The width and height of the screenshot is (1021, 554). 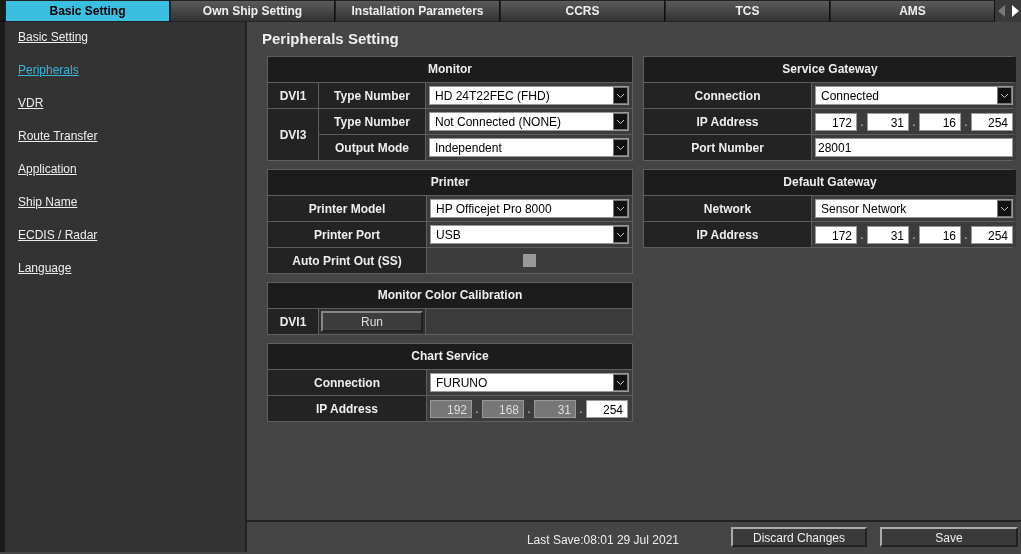 I want to click on tab: TCS, so click(x=747, y=11).